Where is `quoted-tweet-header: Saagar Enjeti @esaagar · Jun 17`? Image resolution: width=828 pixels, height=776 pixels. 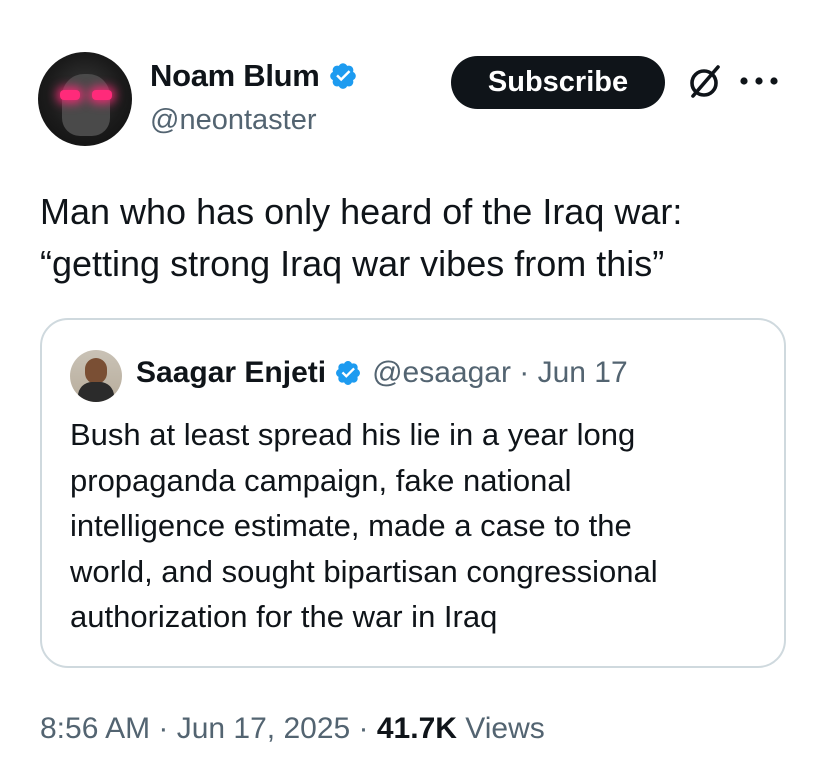 quoted-tweet-header: Saagar Enjeti @esaagar · Jun 17 is located at coordinates (382, 373).